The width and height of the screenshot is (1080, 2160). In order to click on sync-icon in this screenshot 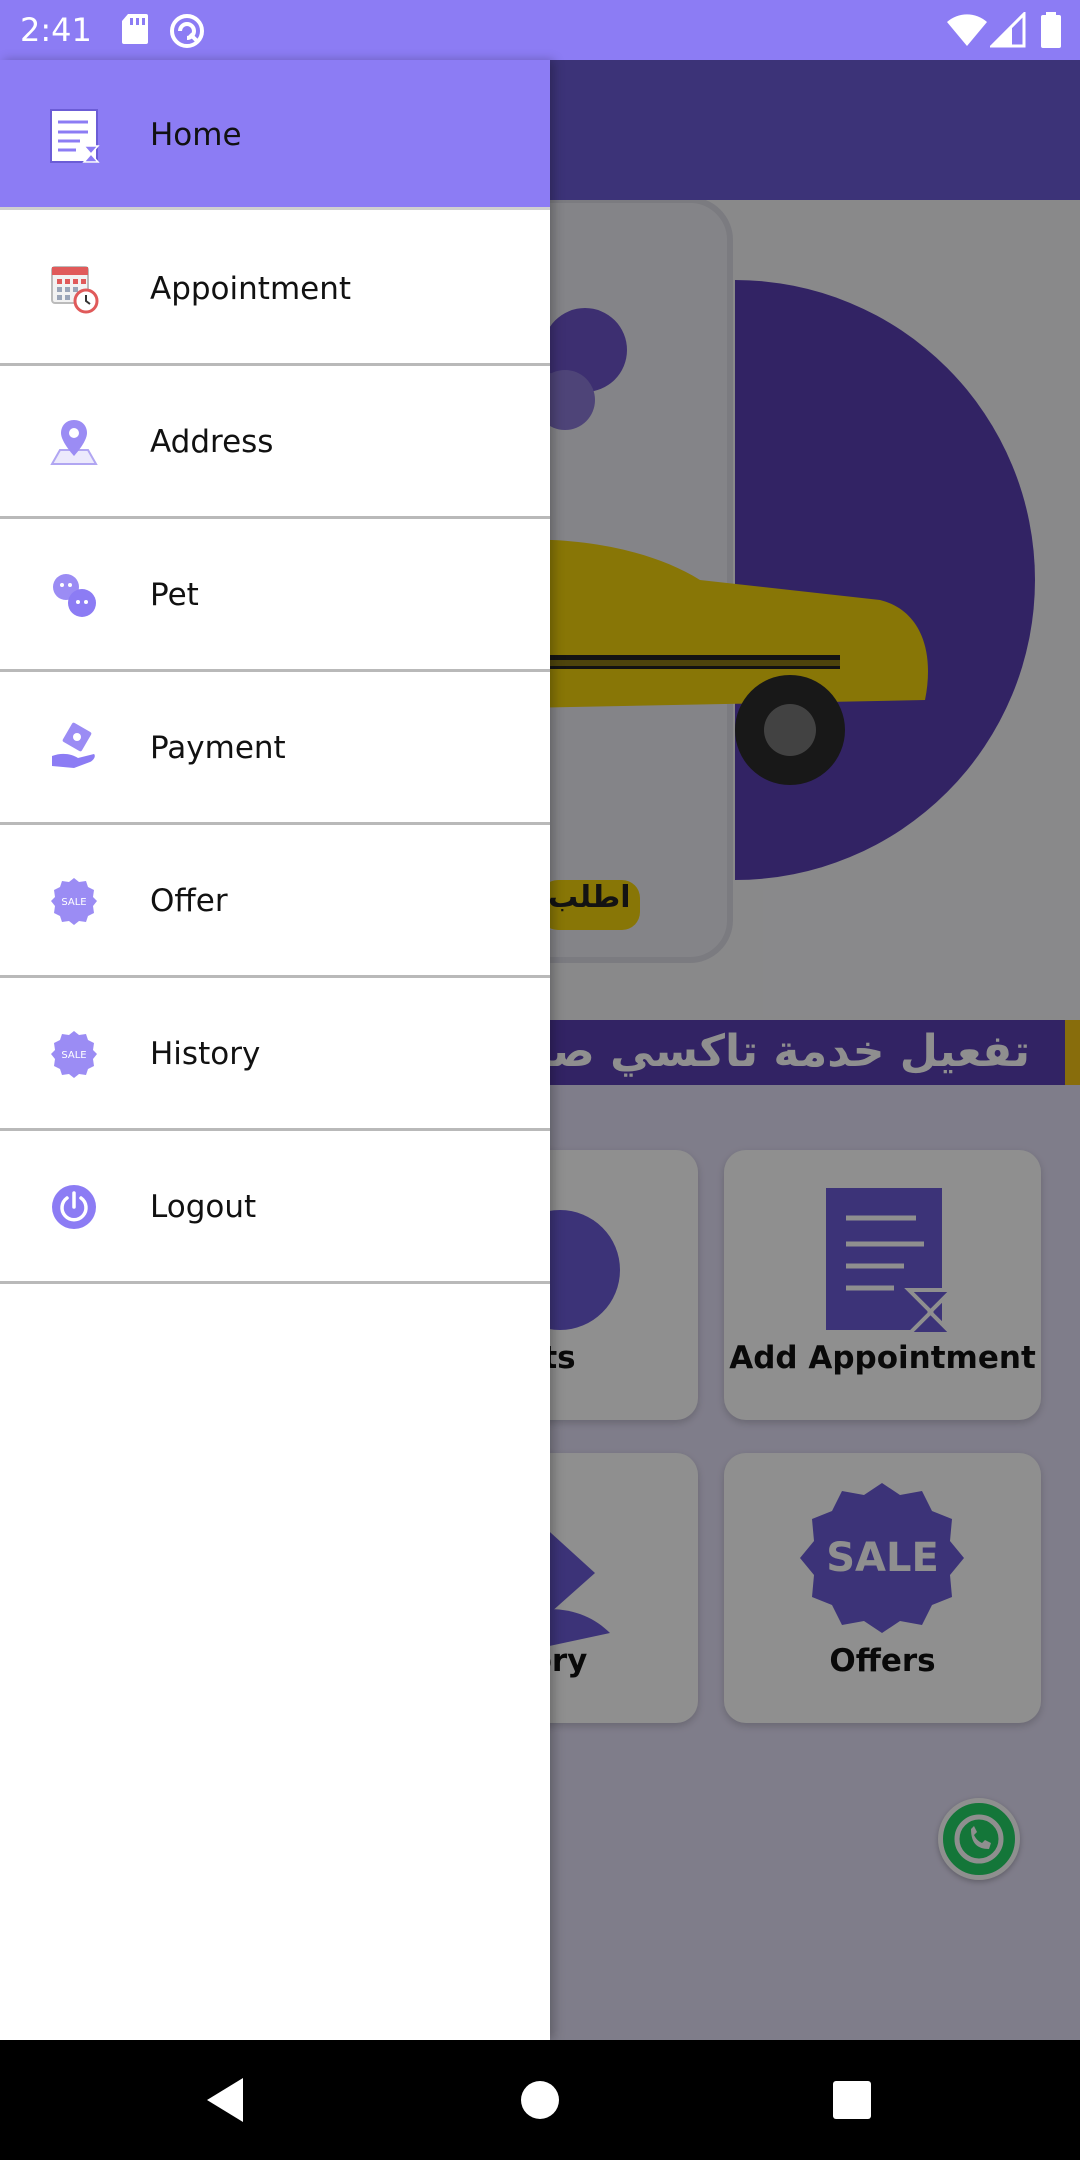, I will do `click(187, 31)`.